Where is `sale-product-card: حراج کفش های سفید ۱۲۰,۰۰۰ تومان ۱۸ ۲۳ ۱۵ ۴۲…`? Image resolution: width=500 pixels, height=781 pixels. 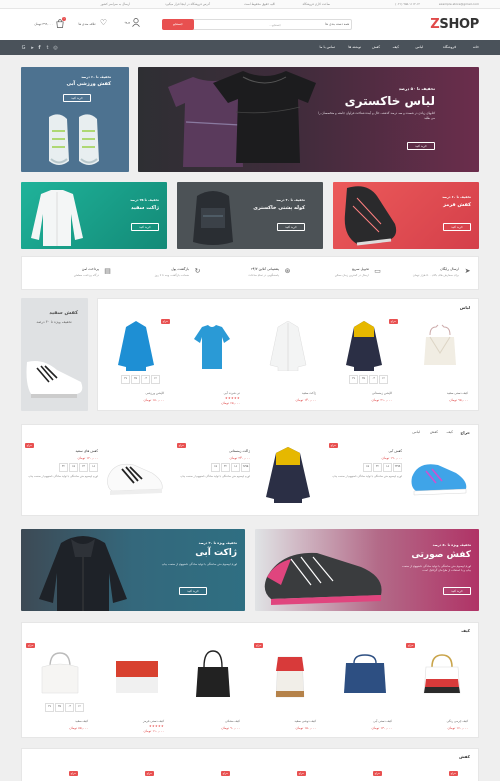
sale-product-card: حراج کفش های سفید ۱۲۰,۰۰۰ تومان ۱۸ ۲۳ ۱۵ ۴۲… is located at coordinates (98, 477).